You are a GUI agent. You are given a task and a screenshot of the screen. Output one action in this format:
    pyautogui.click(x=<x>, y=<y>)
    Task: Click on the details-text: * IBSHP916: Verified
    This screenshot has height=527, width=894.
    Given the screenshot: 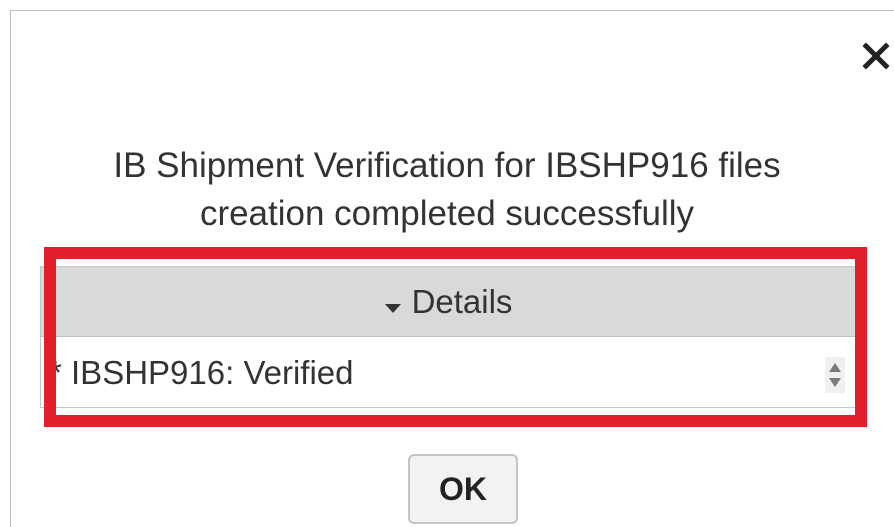 What is the action you would take?
    pyautogui.click(x=201, y=372)
    